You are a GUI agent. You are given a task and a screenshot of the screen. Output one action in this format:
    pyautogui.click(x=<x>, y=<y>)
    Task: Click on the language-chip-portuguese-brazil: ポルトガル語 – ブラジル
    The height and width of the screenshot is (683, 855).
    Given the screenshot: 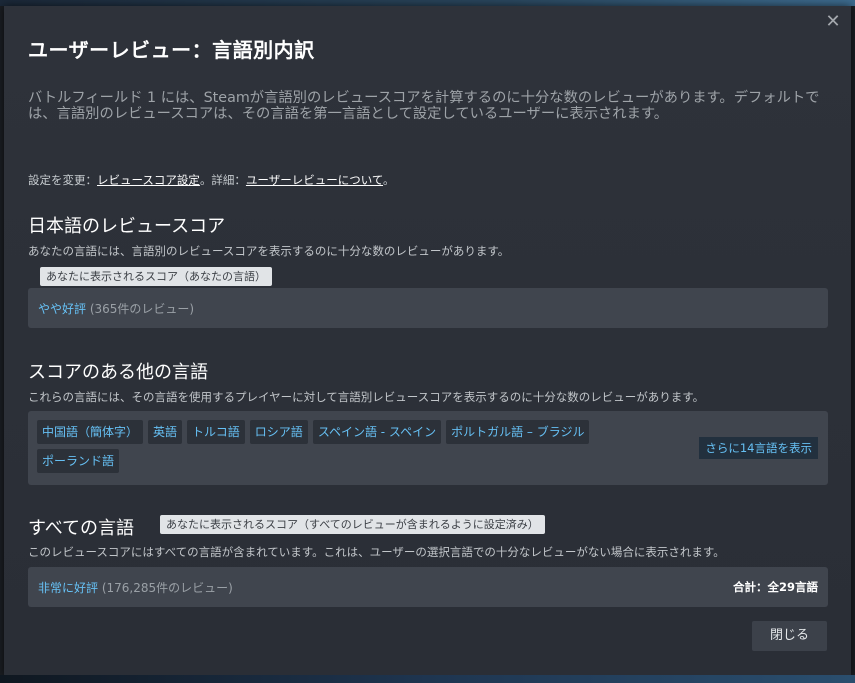 What is the action you would take?
    pyautogui.click(x=518, y=432)
    